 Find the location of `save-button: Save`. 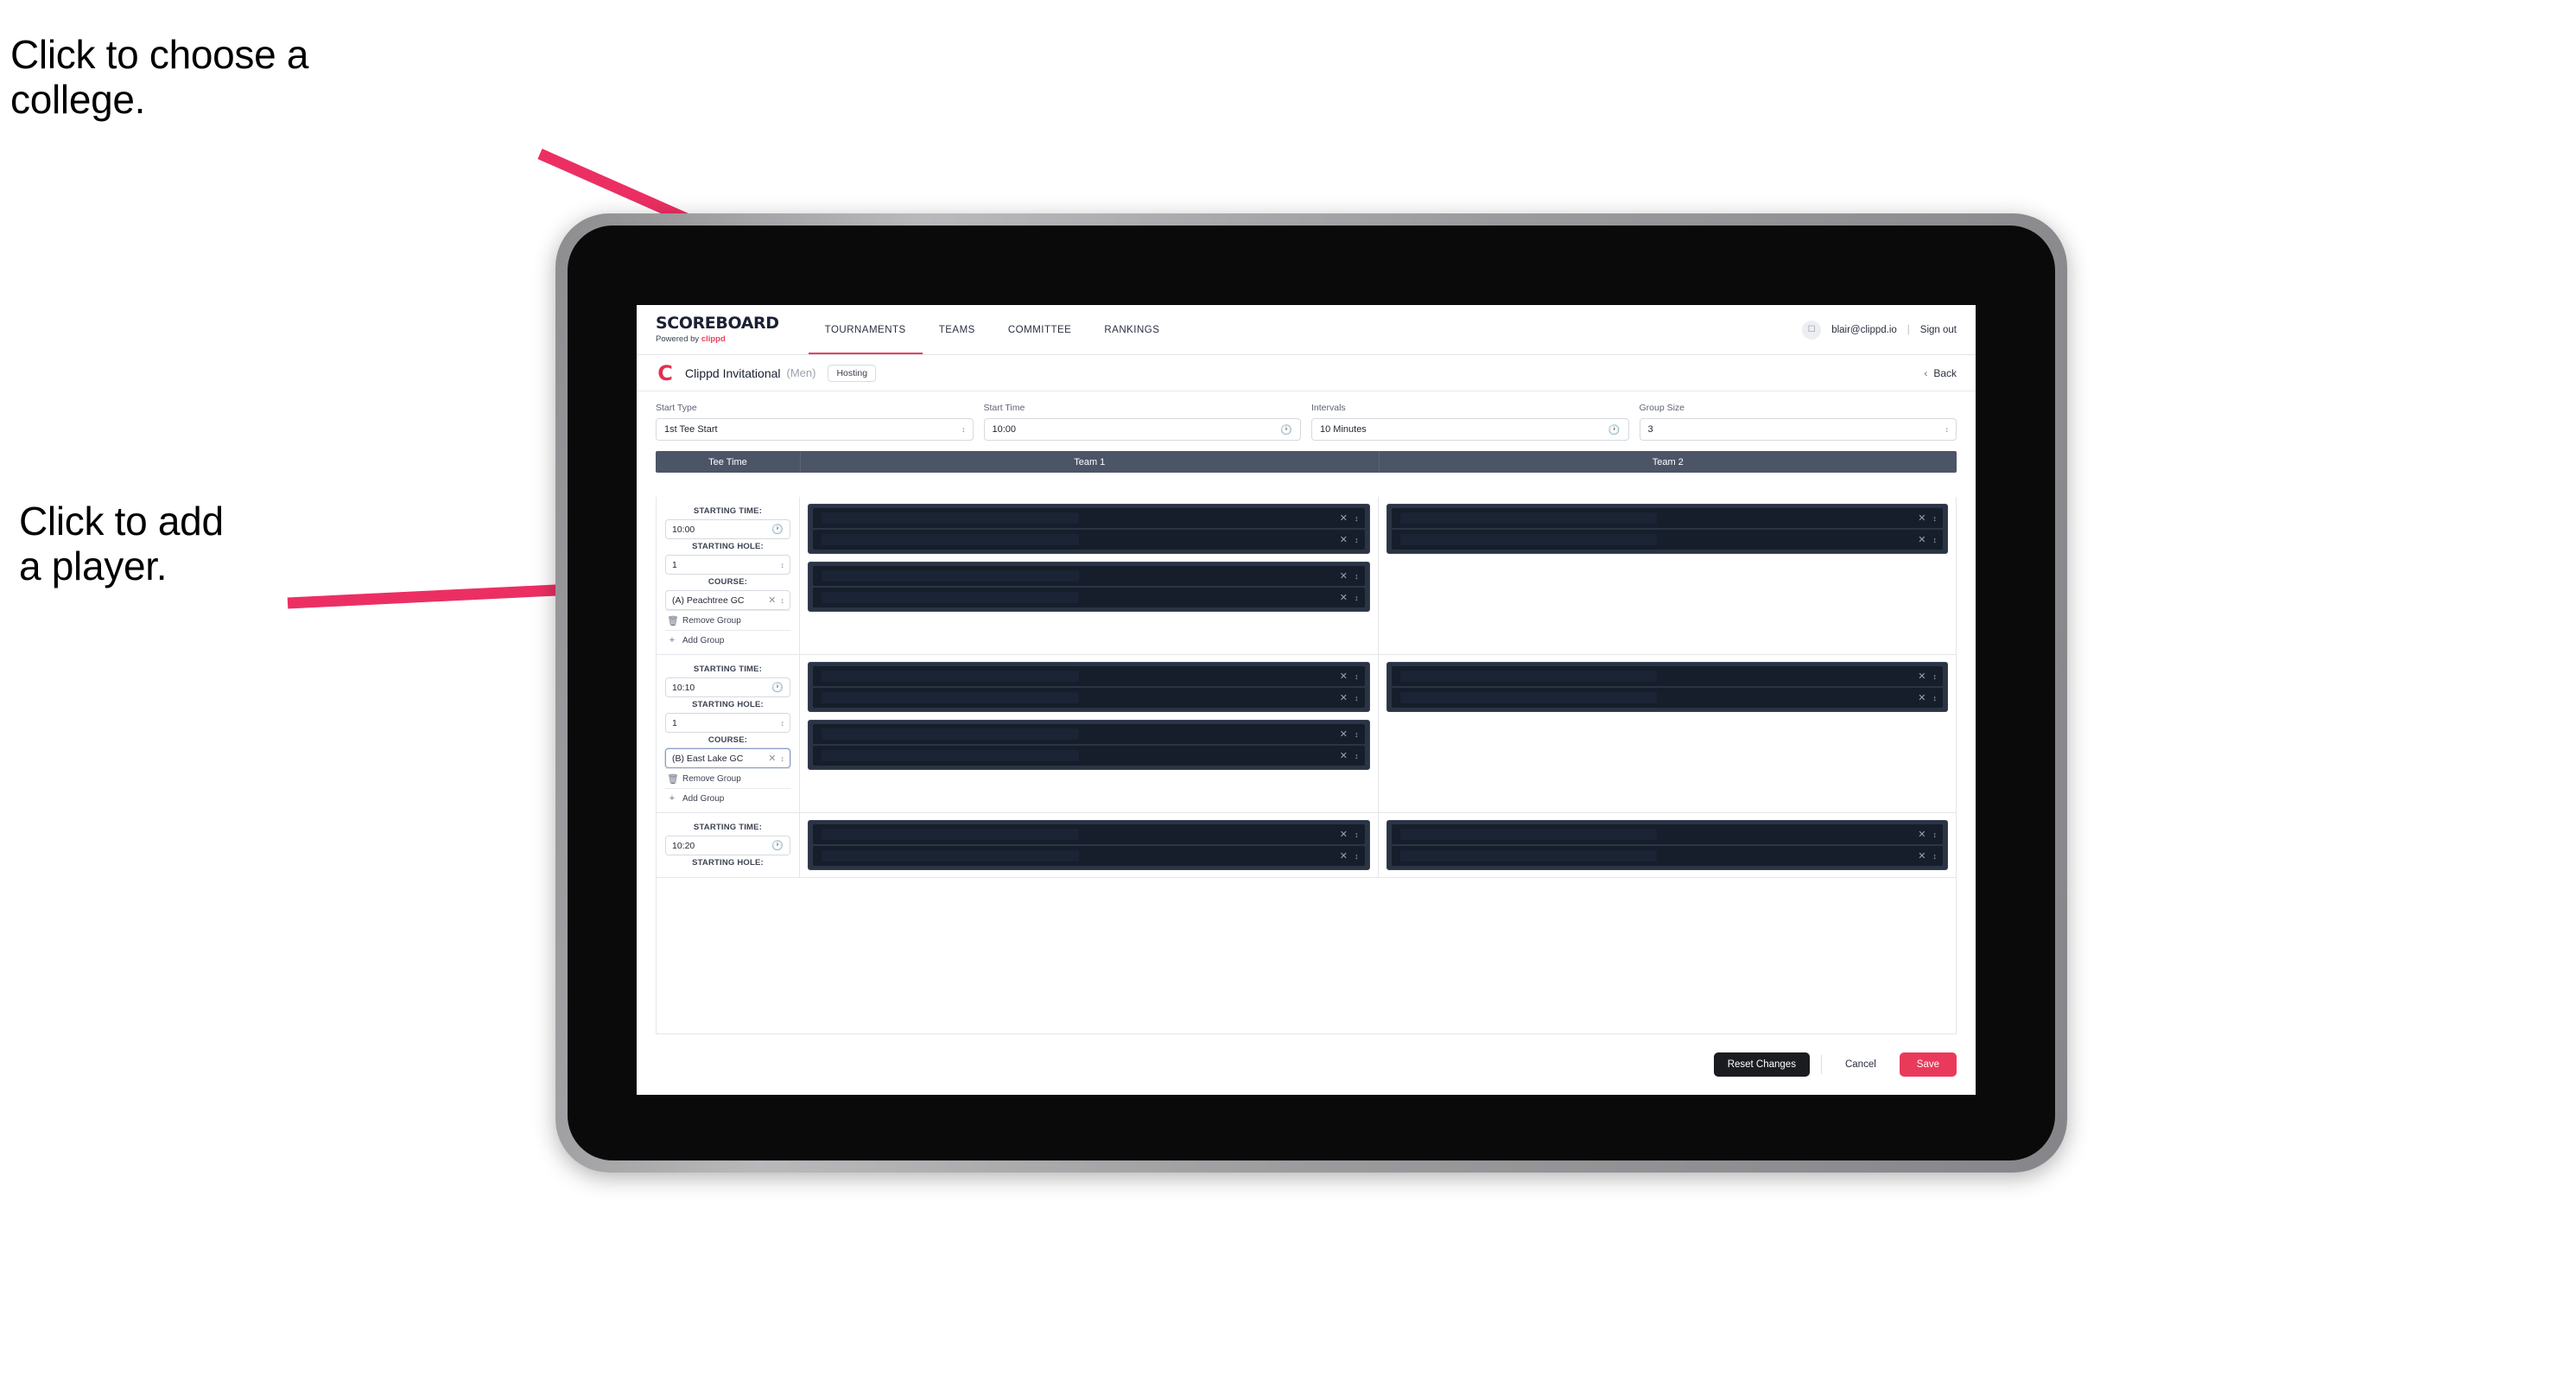

save-button: Save is located at coordinates (1928, 1064).